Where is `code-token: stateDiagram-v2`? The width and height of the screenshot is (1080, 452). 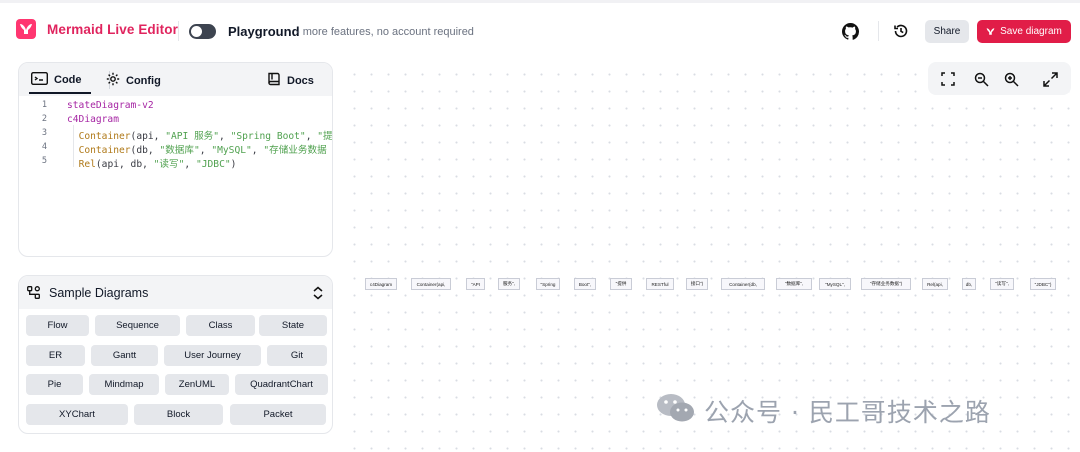
code-token: stateDiagram-v2 is located at coordinates (110, 105).